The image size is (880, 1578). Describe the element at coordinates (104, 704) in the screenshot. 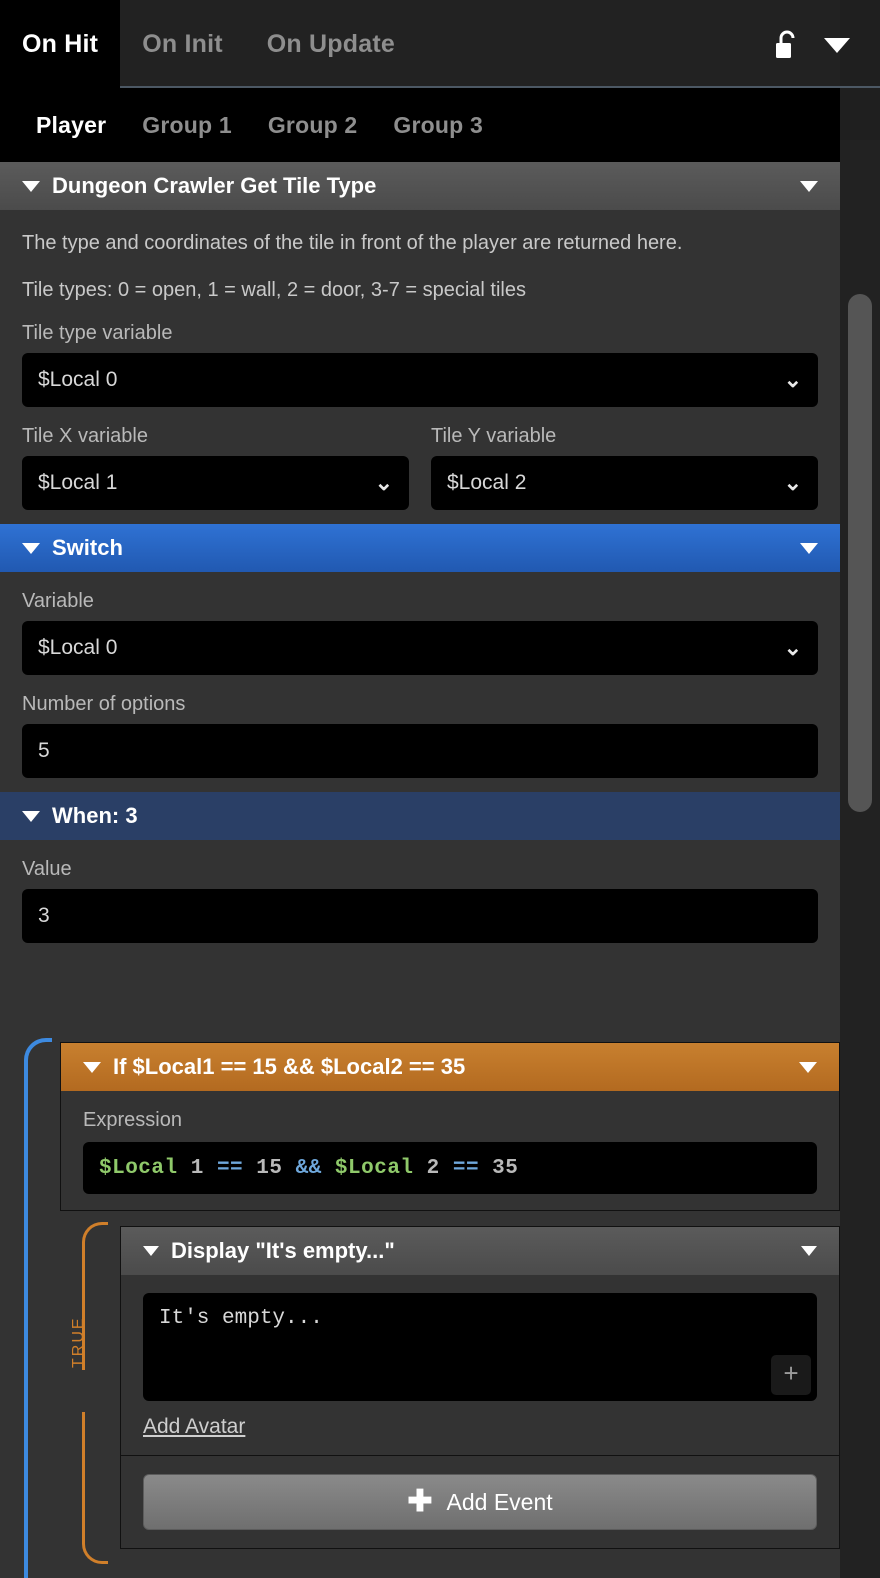

I see `switch-options-label: Number of options` at that location.